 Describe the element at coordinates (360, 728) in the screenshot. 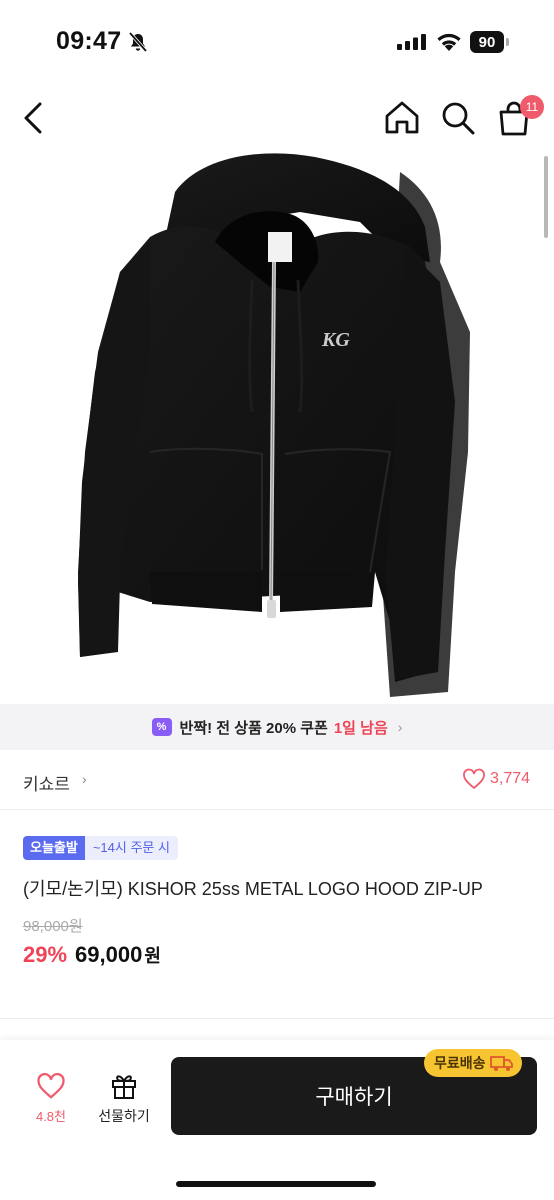

I see `coupon-remaining: 1일 남음` at that location.